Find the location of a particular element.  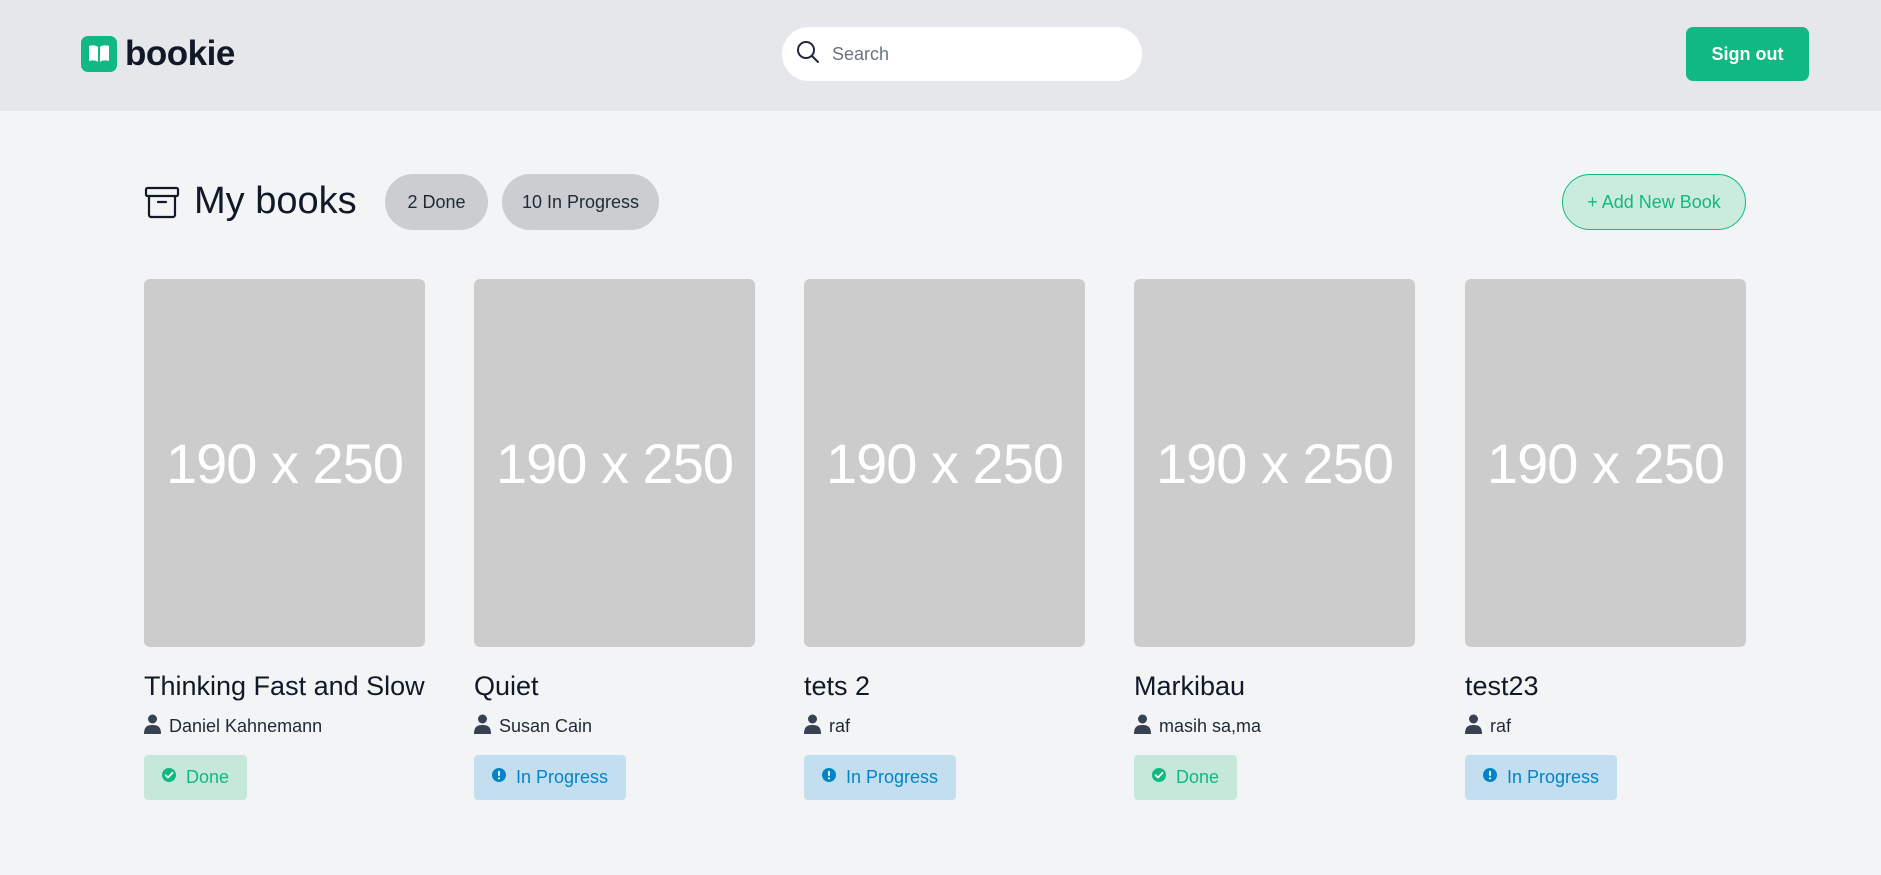

search-icon is located at coordinates (808, 54).